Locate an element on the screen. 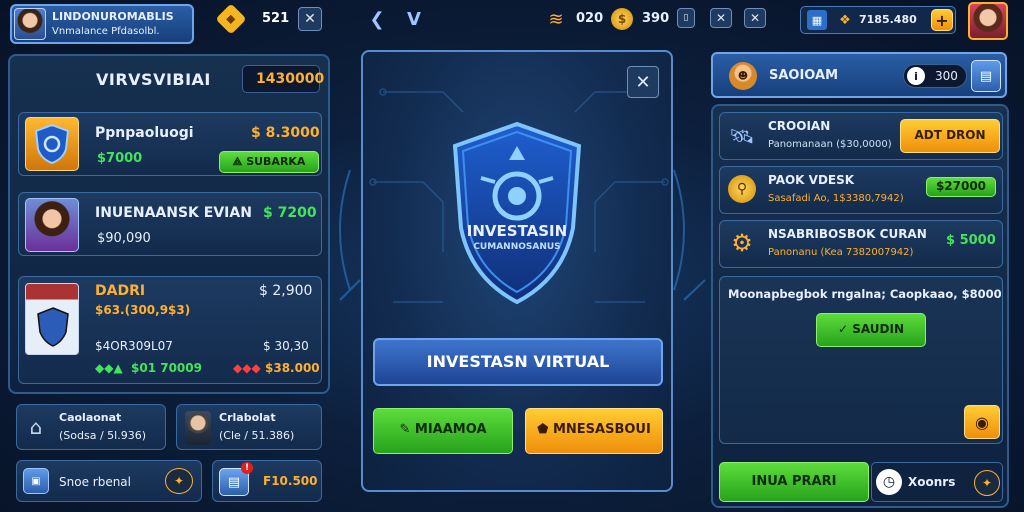 The height and width of the screenshot is (512, 1024). asset-1-name: Ppnpaoluogi is located at coordinates (144, 133).